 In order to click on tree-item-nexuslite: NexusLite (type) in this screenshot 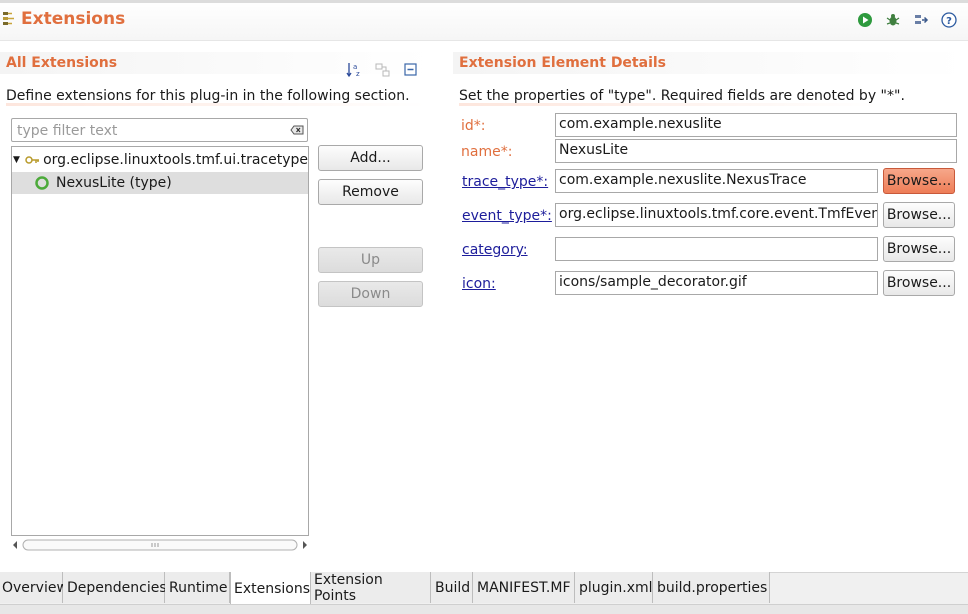, I will do `click(160, 183)`.